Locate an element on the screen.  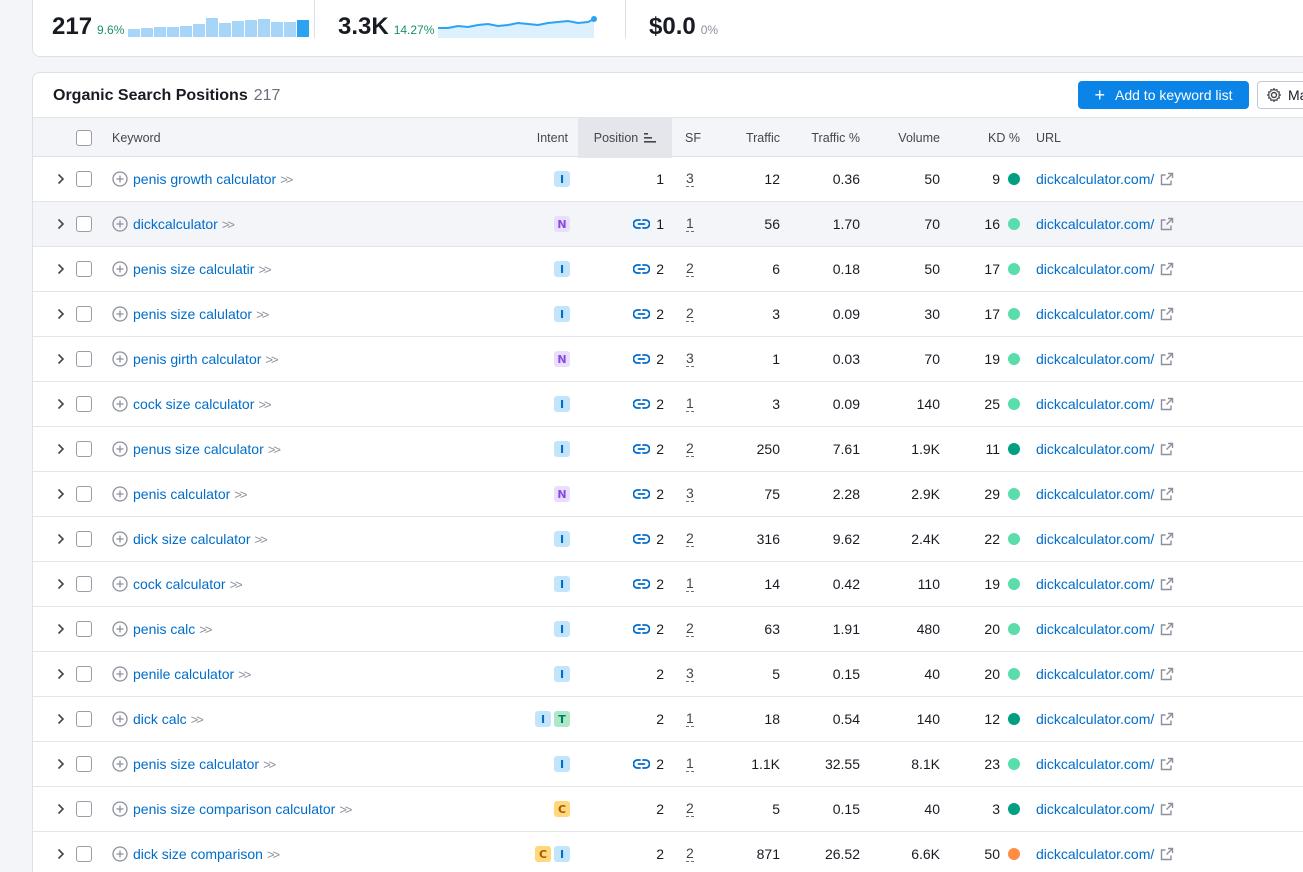
traffic-metric: 3.3K 14.27% is located at coordinates (468, 23).